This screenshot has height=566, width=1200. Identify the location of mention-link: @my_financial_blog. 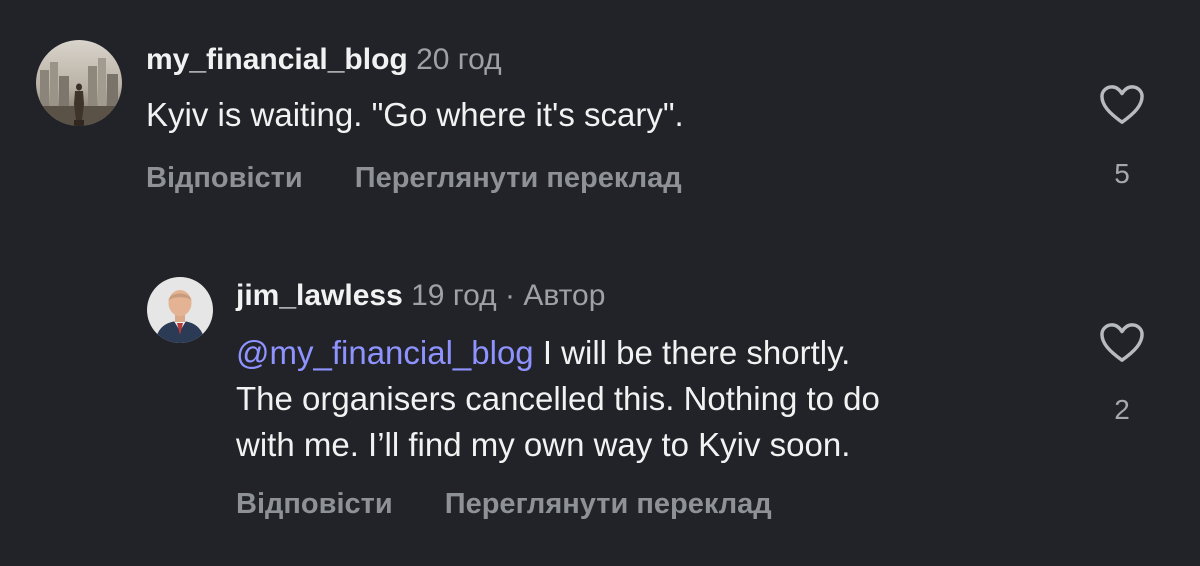
(385, 352).